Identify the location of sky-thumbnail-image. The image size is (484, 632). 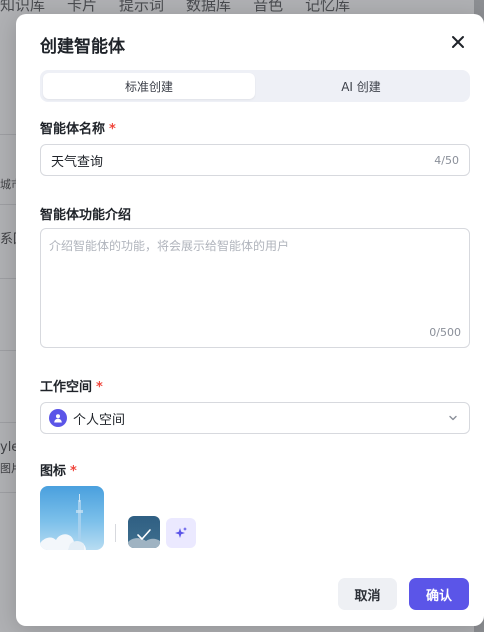
(144, 538).